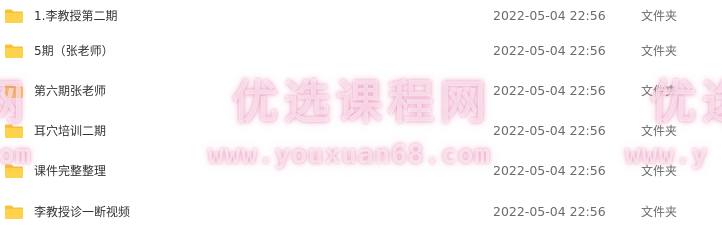 This screenshot has height=242, width=722. What do you see at coordinates (361, 53) in the screenshot?
I see `file-row: 5期（张老师） 2022-05-04 22:56 文件夹` at bounding box center [361, 53].